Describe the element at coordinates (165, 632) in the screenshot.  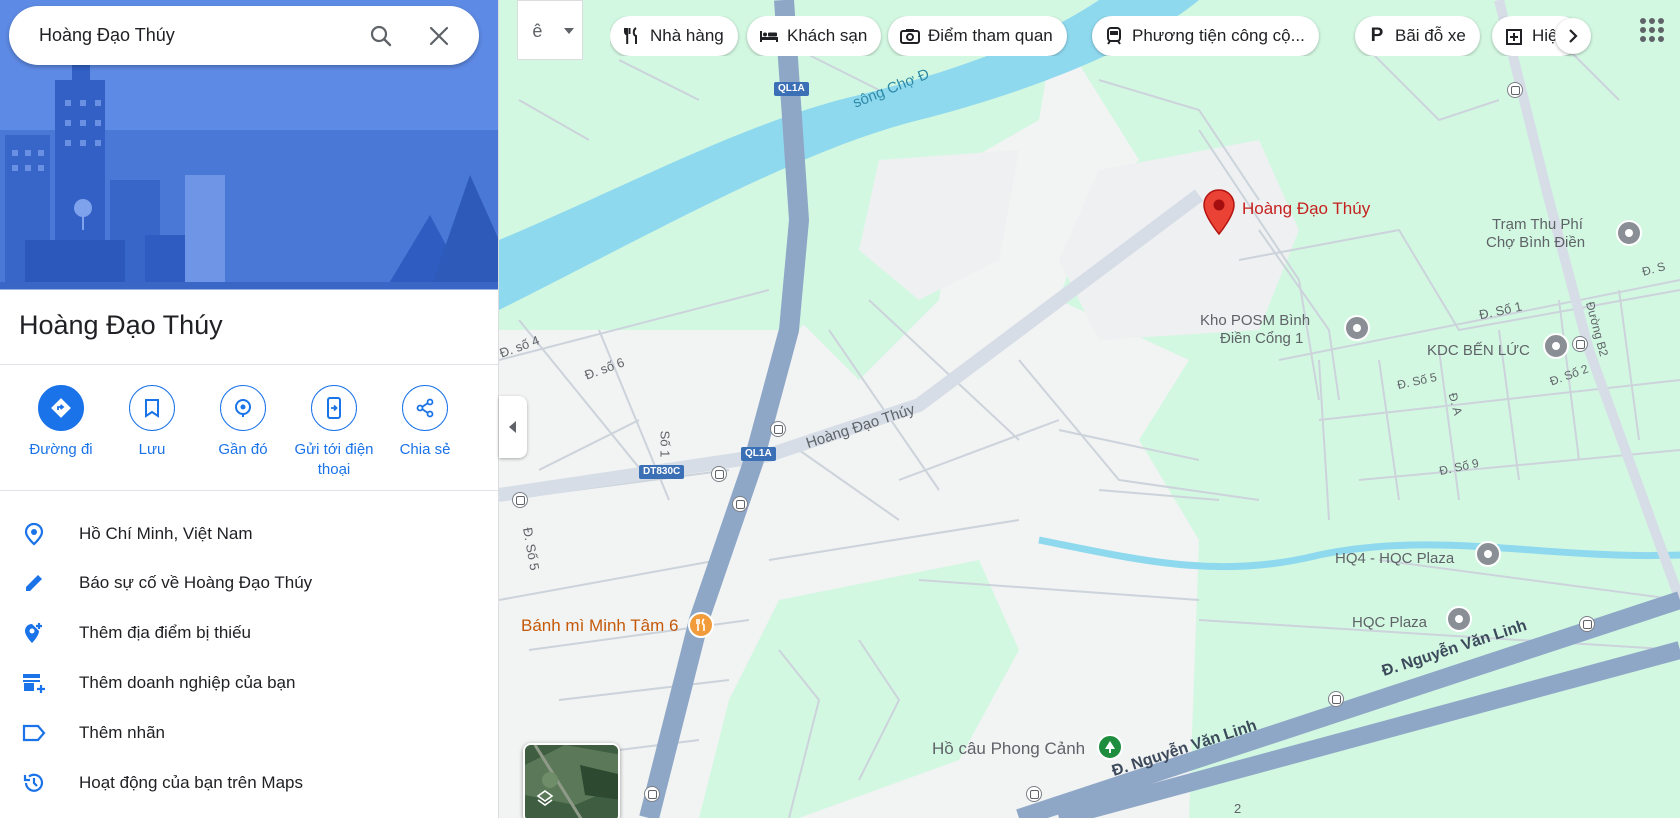
I see `add-missing-place-text: Thêm địa điểm bị thiếu` at that location.